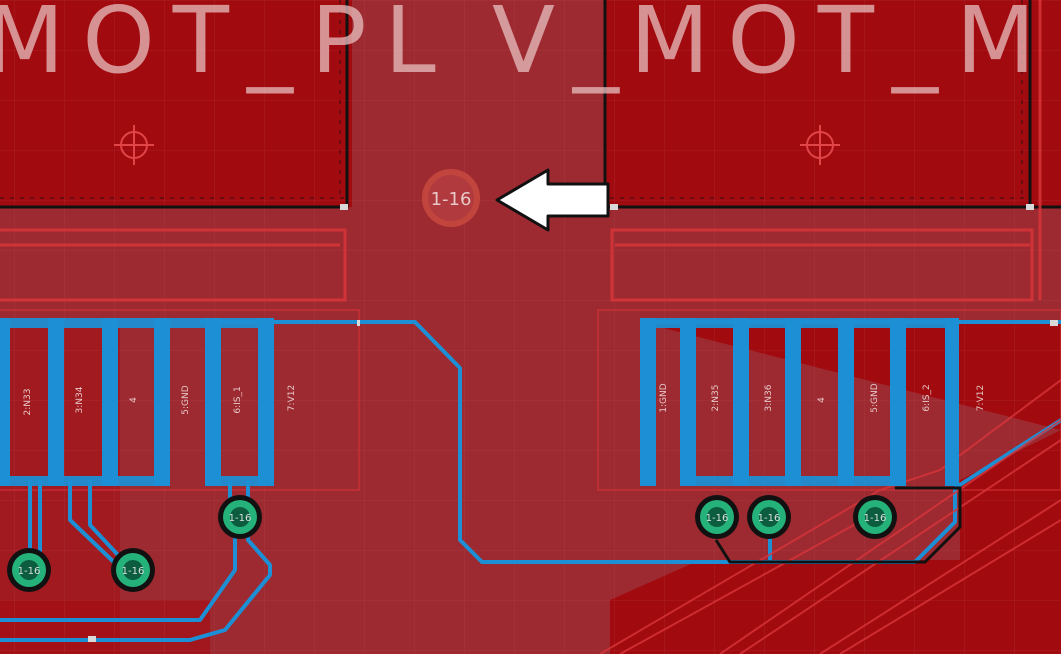 The image size is (1061, 654). I want to click on pad-label: 2:N33, so click(28, 402).